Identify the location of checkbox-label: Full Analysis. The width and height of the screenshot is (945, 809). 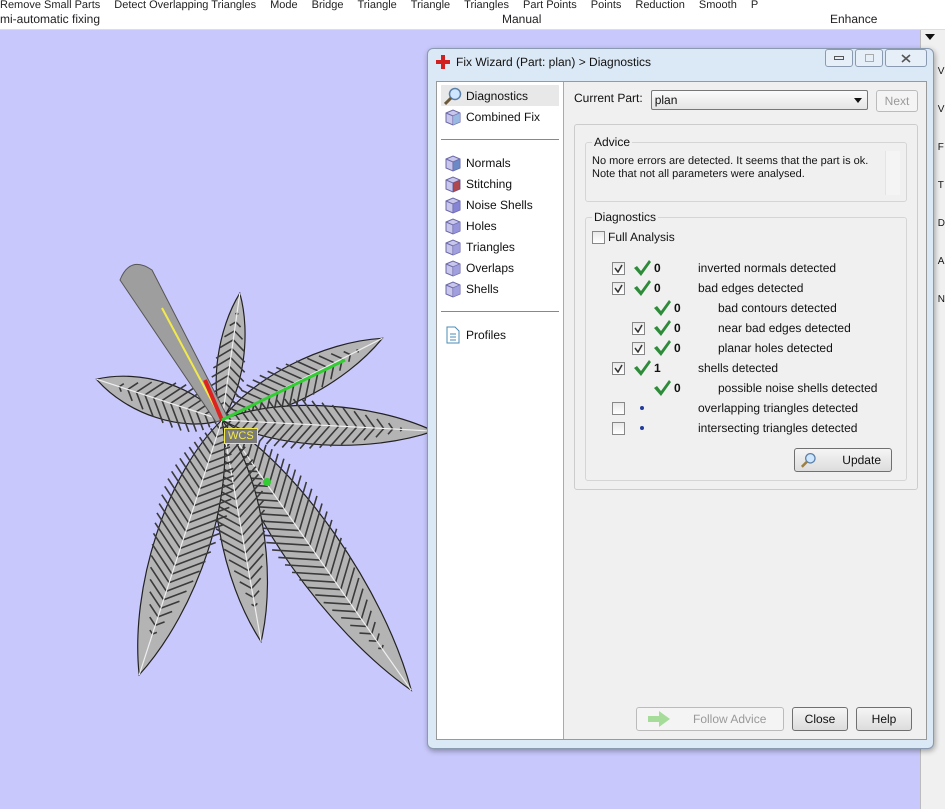
(641, 237).